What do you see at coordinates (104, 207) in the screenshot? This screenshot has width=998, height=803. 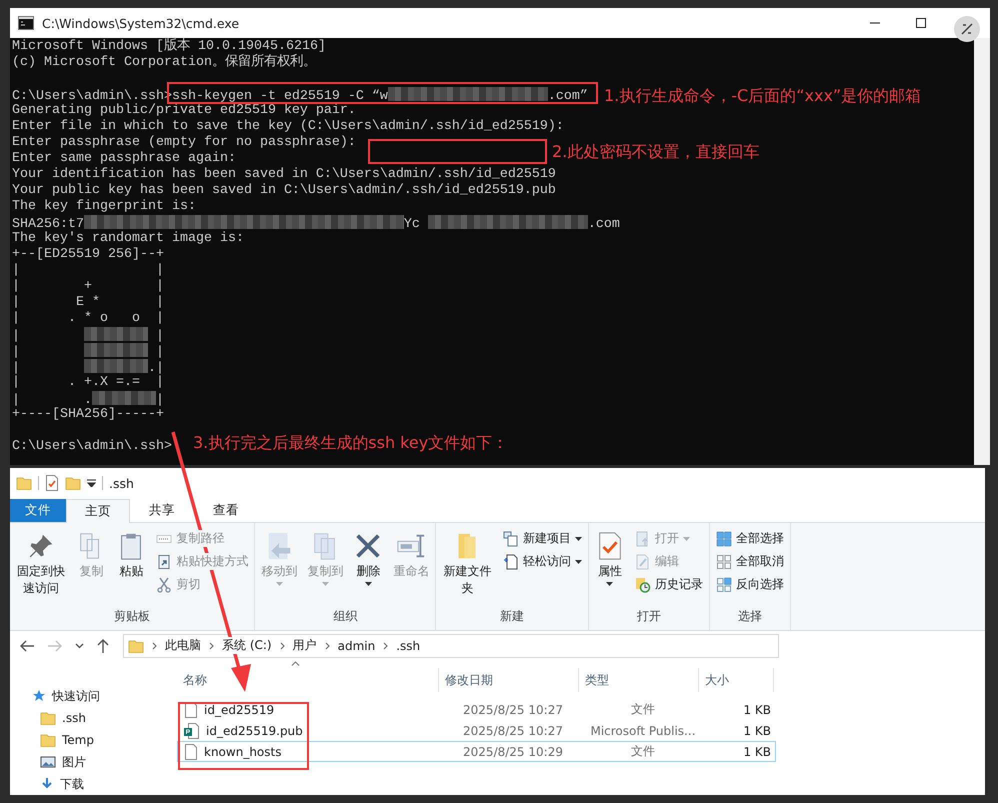 I see `terminal-line: The key fingerprint is:` at bounding box center [104, 207].